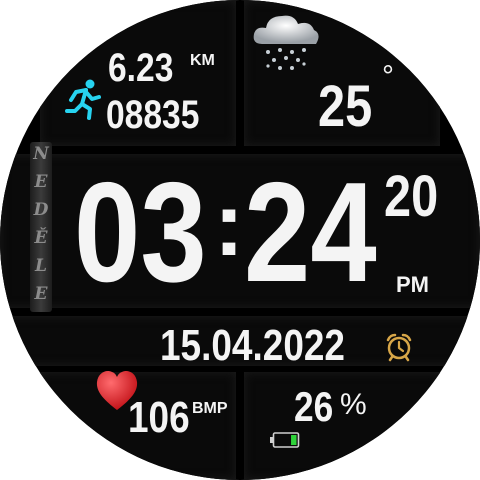 The width and height of the screenshot is (480, 480). Describe the element at coordinates (141, 68) in the screenshot. I see `distance-value: 6.23` at that location.